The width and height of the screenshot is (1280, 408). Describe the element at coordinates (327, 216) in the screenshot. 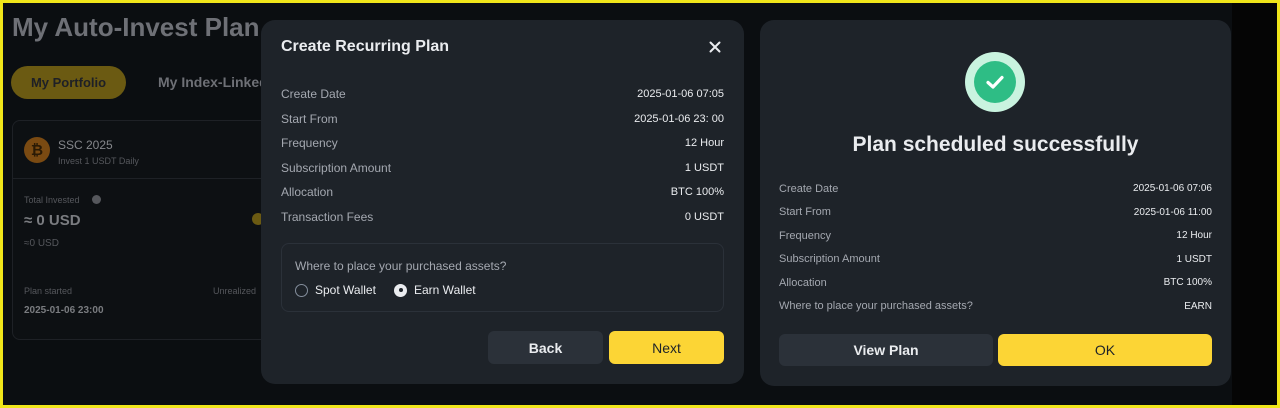

I see `detail-label: Transaction Fees` at that location.